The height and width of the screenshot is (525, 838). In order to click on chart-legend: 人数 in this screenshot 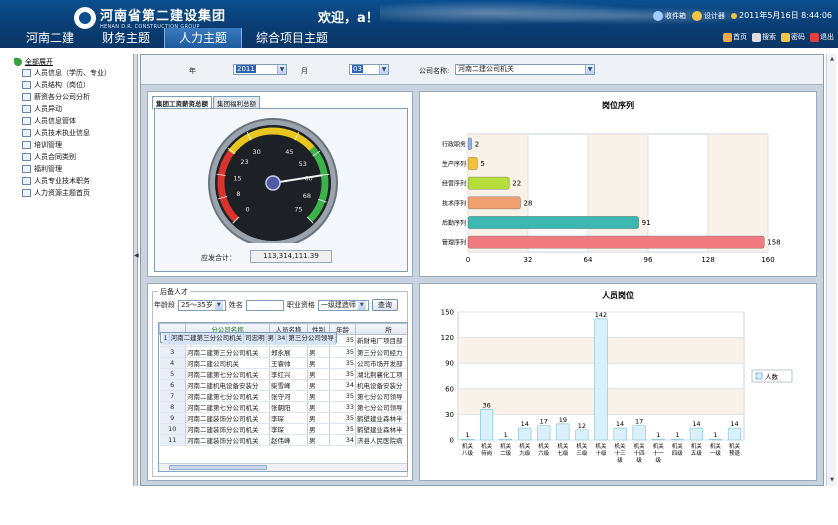, I will do `click(772, 376)`.